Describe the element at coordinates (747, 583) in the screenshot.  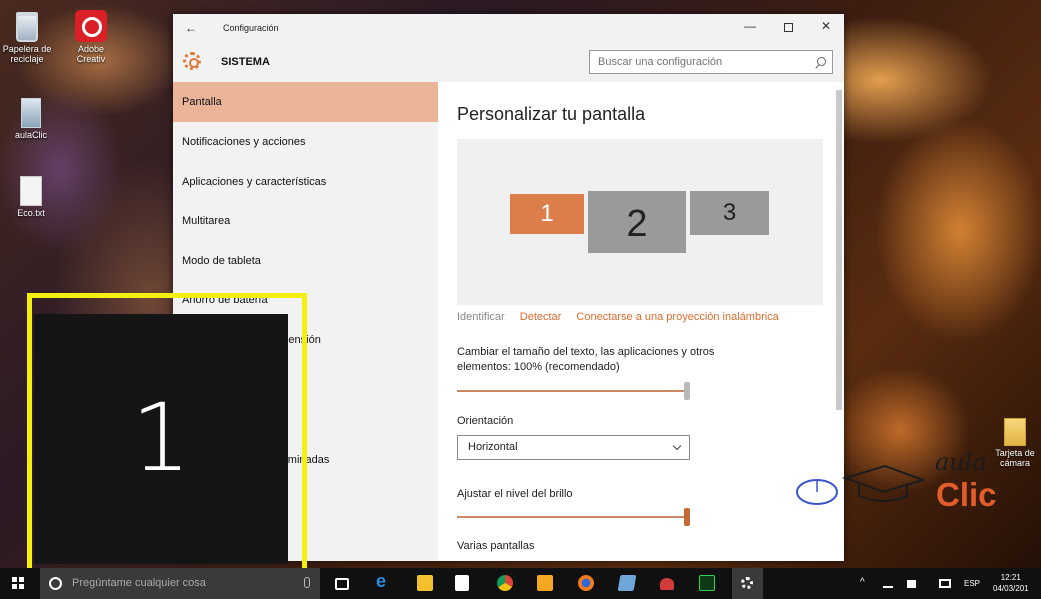
I see `settings-icon` at that location.